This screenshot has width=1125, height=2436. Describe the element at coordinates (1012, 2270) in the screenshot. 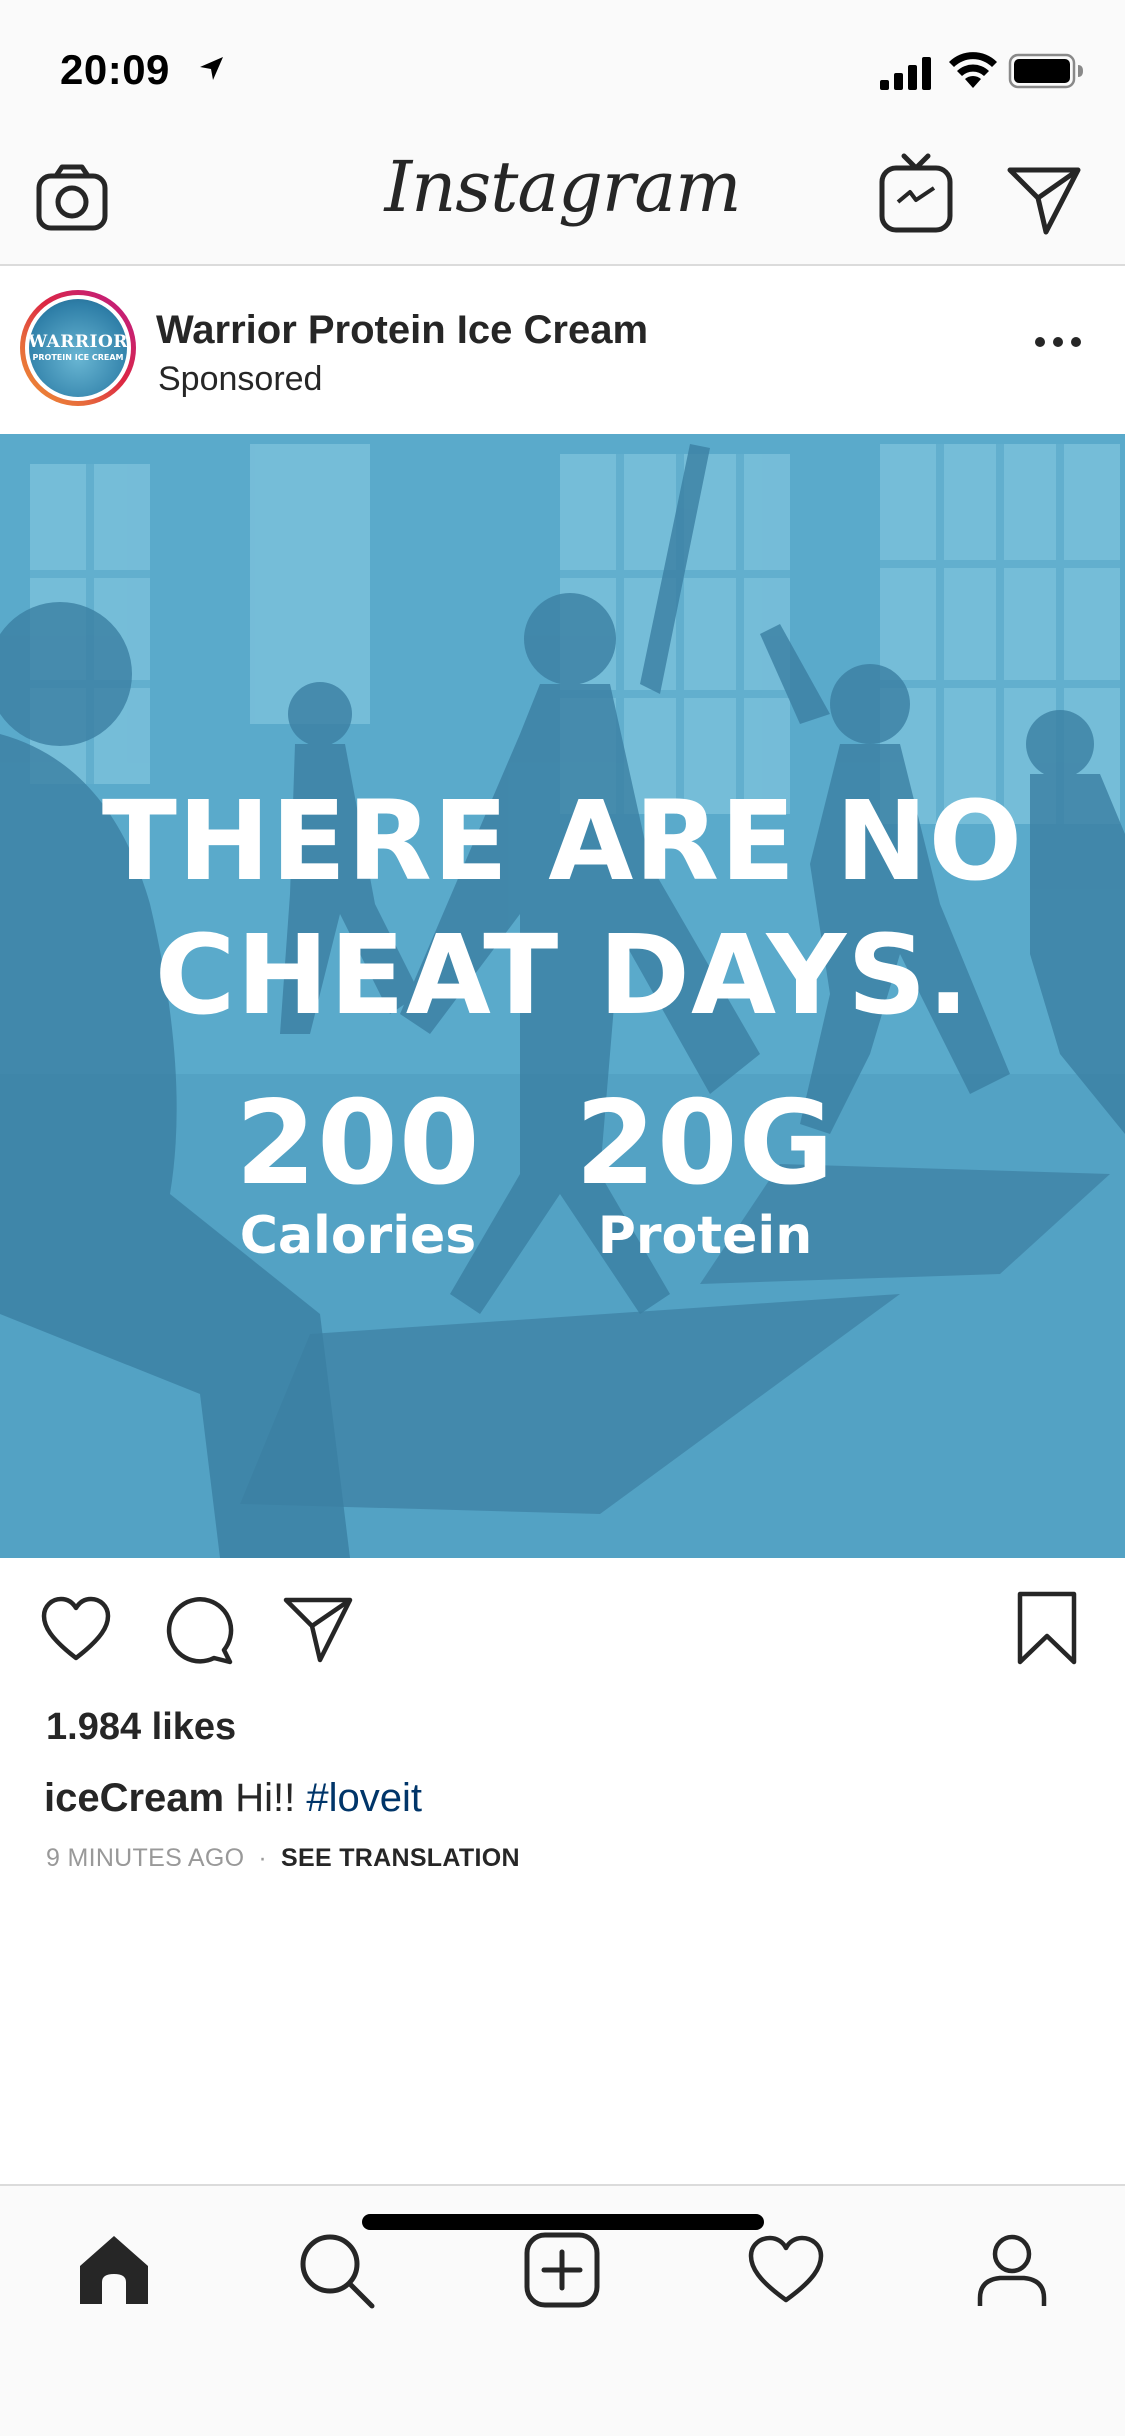

I see `profile-icon` at that location.